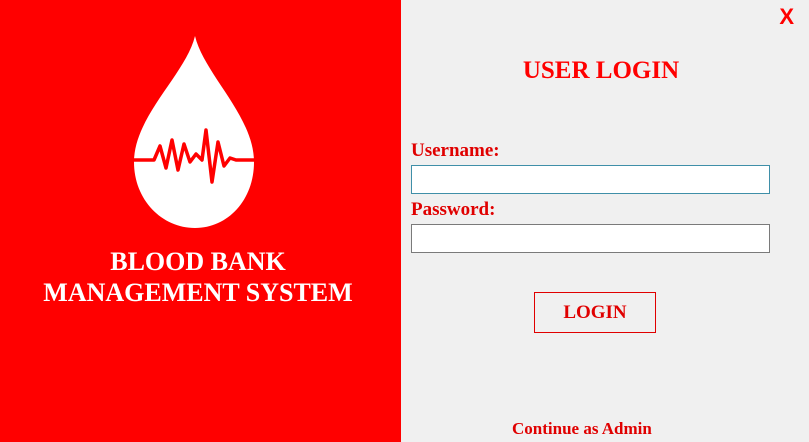 The height and width of the screenshot is (442, 809). What do you see at coordinates (453, 209) in the screenshot?
I see `password-label: Password:` at bounding box center [453, 209].